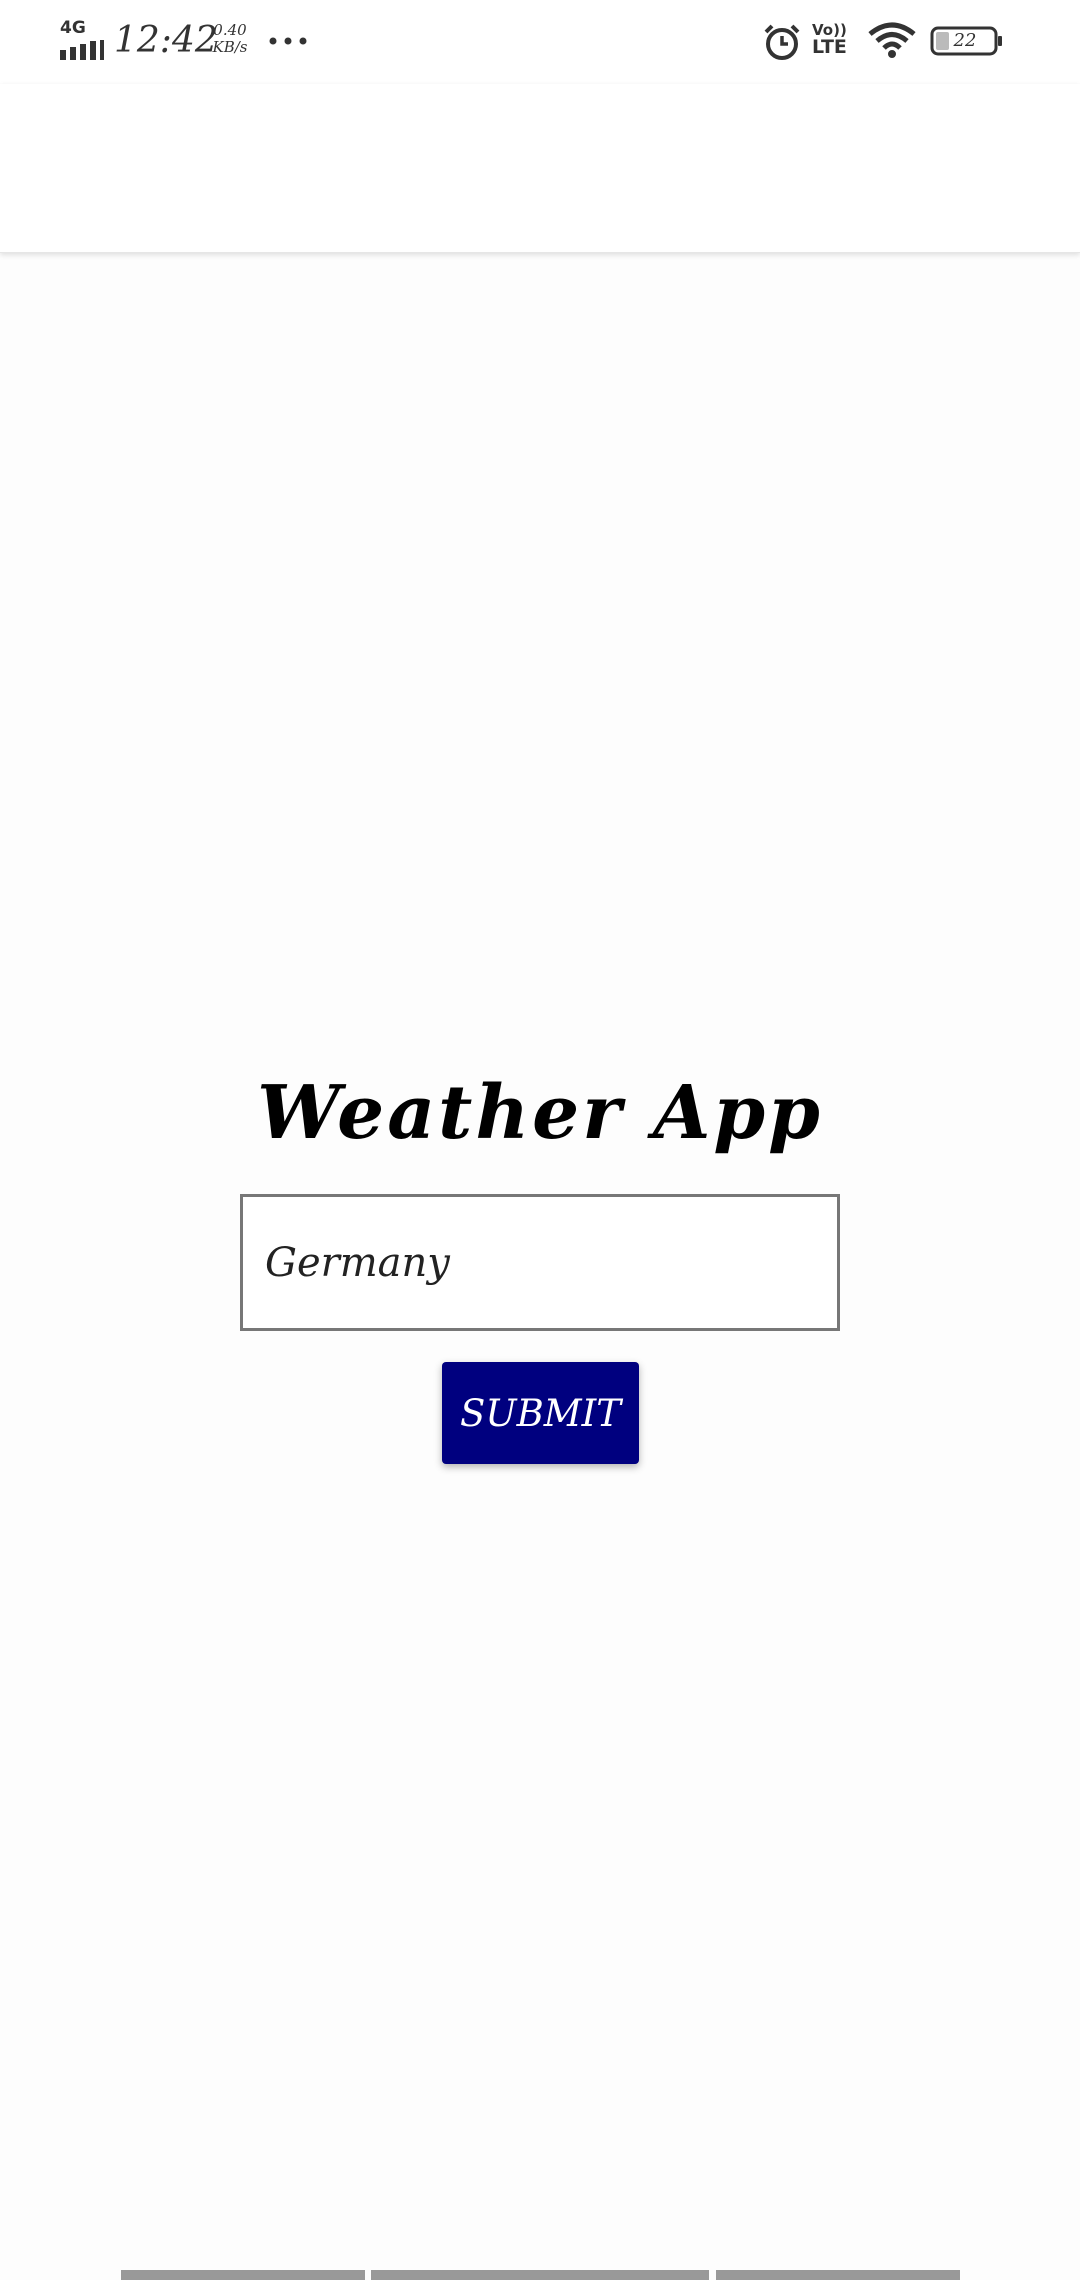  I want to click on status-bar: 4G 12:42 0.40 KB/s Vo)) LTE 22, so click(540, 42).